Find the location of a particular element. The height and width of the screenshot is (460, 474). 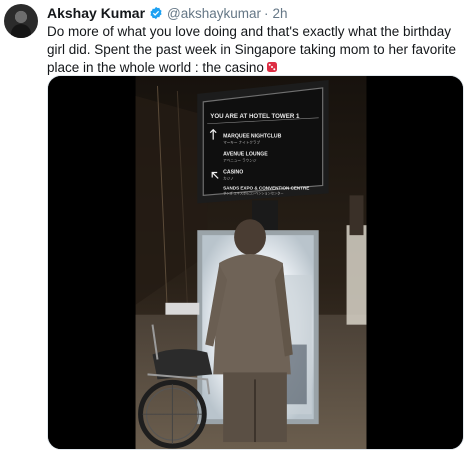

verified-badge-icon is located at coordinates (156, 13).